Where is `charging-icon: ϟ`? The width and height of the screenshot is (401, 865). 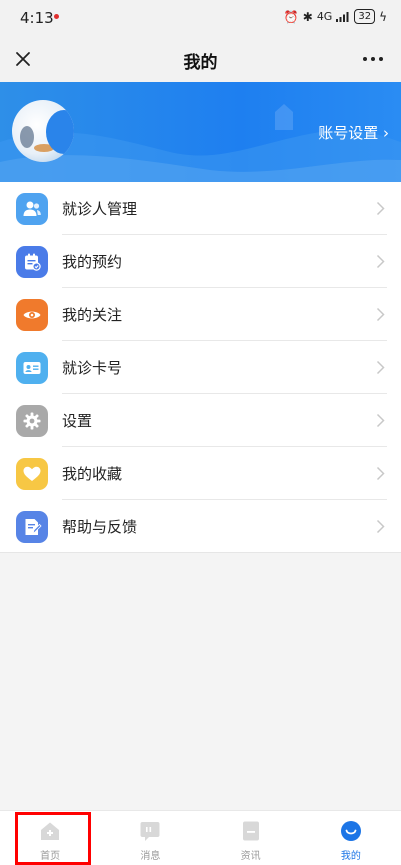
charging-icon: ϟ is located at coordinates (383, 16).